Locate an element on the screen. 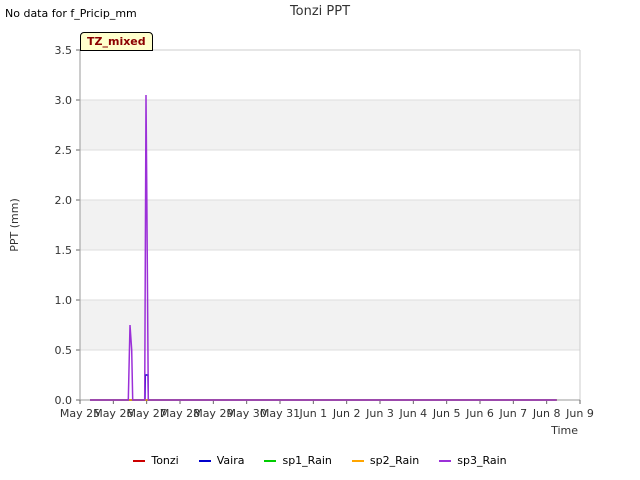 The height and width of the screenshot is (480, 640). legend-item-sp1-rain: sp1_Rain is located at coordinates (298, 460).